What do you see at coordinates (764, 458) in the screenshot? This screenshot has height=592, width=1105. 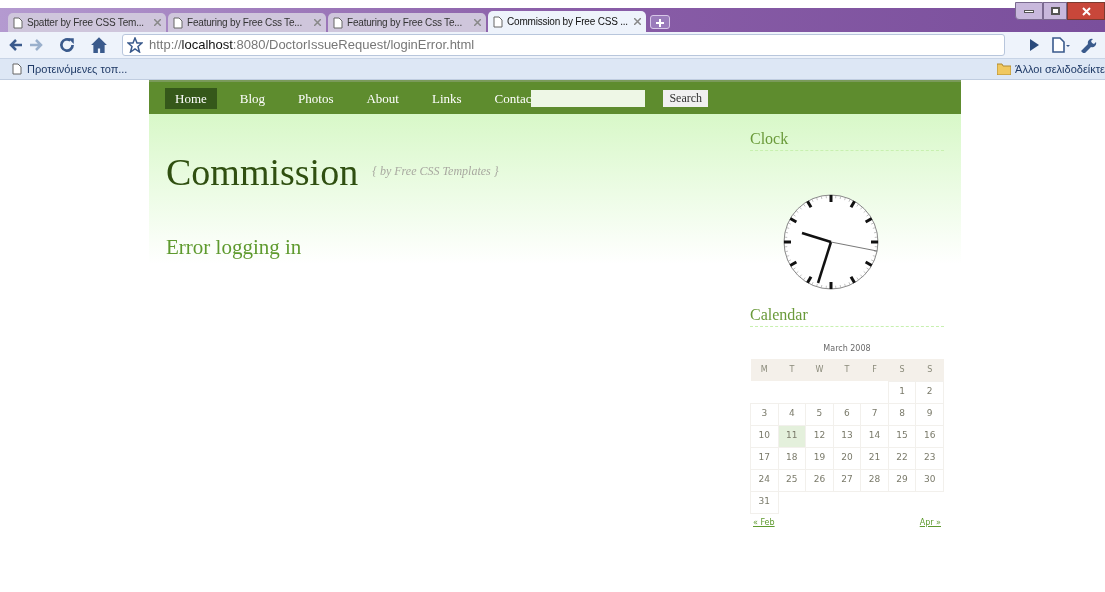 I see `calendar-day: 17` at bounding box center [764, 458].